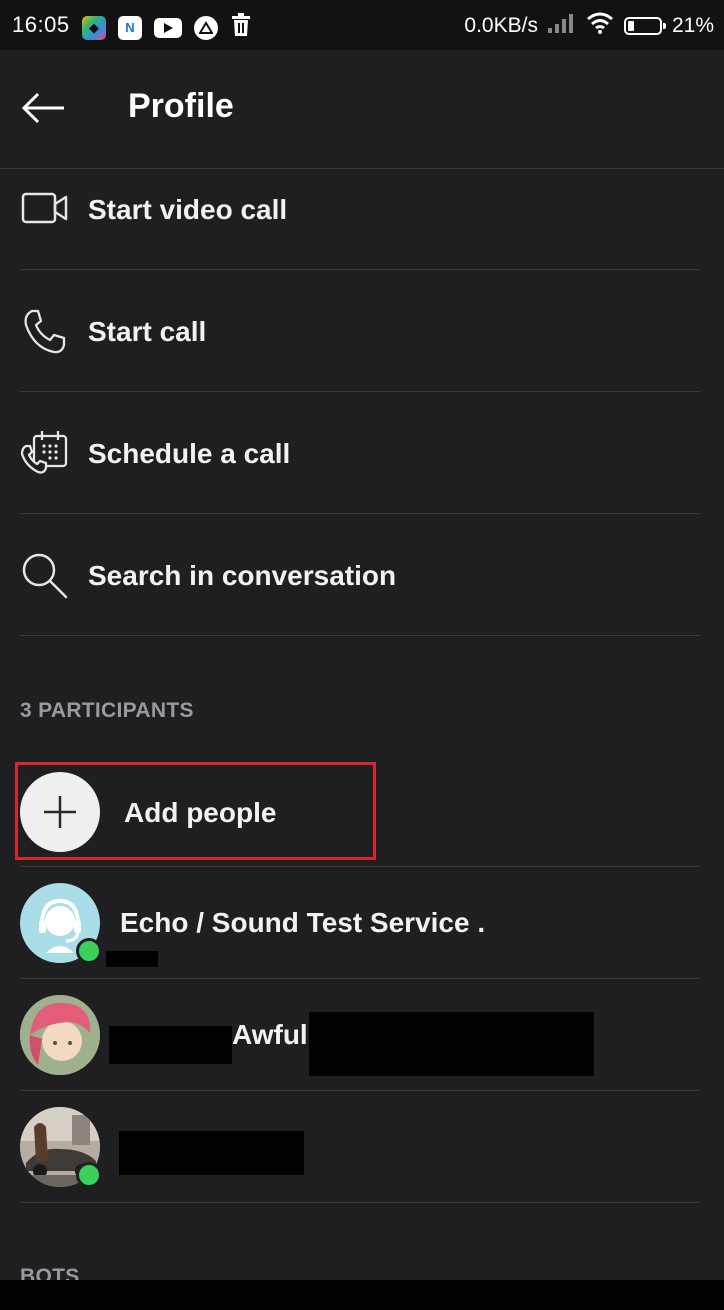 Image resolution: width=724 pixels, height=1310 pixels. I want to click on arrow-left-icon, so click(42, 108).